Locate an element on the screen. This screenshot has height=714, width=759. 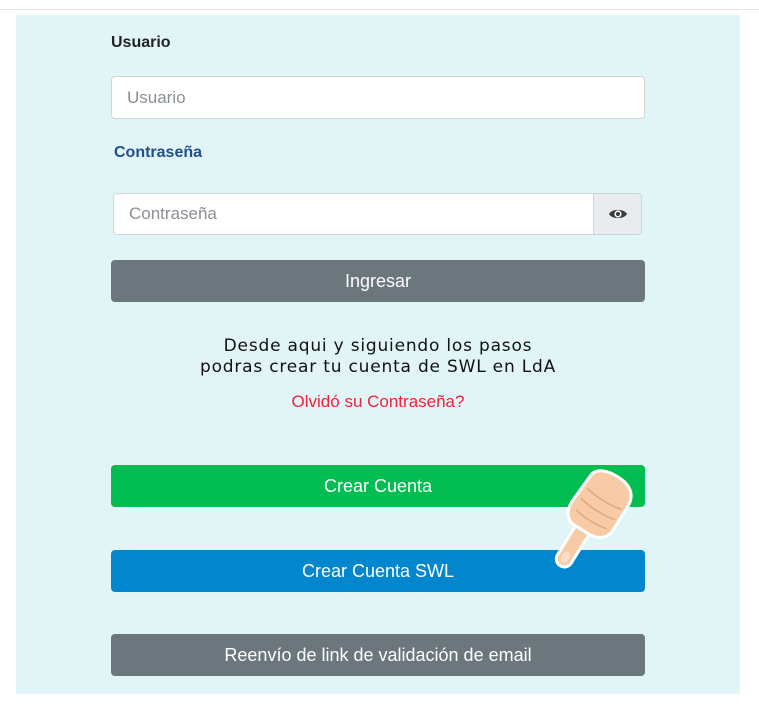
toggle-password-visibility-button is located at coordinates (617, 214).